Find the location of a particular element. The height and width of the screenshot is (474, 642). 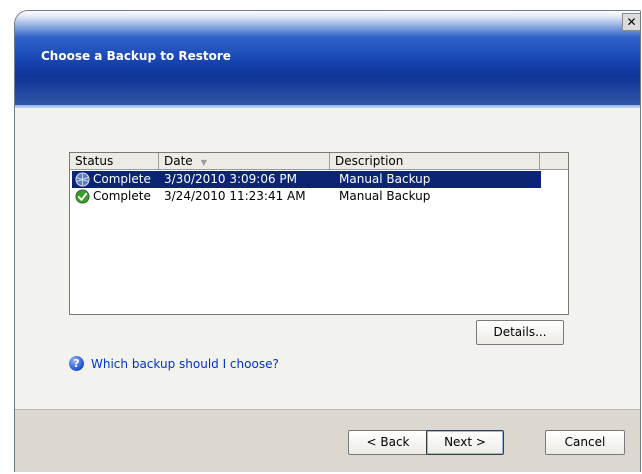

column-header-filler is located at coordinates (554, 161).